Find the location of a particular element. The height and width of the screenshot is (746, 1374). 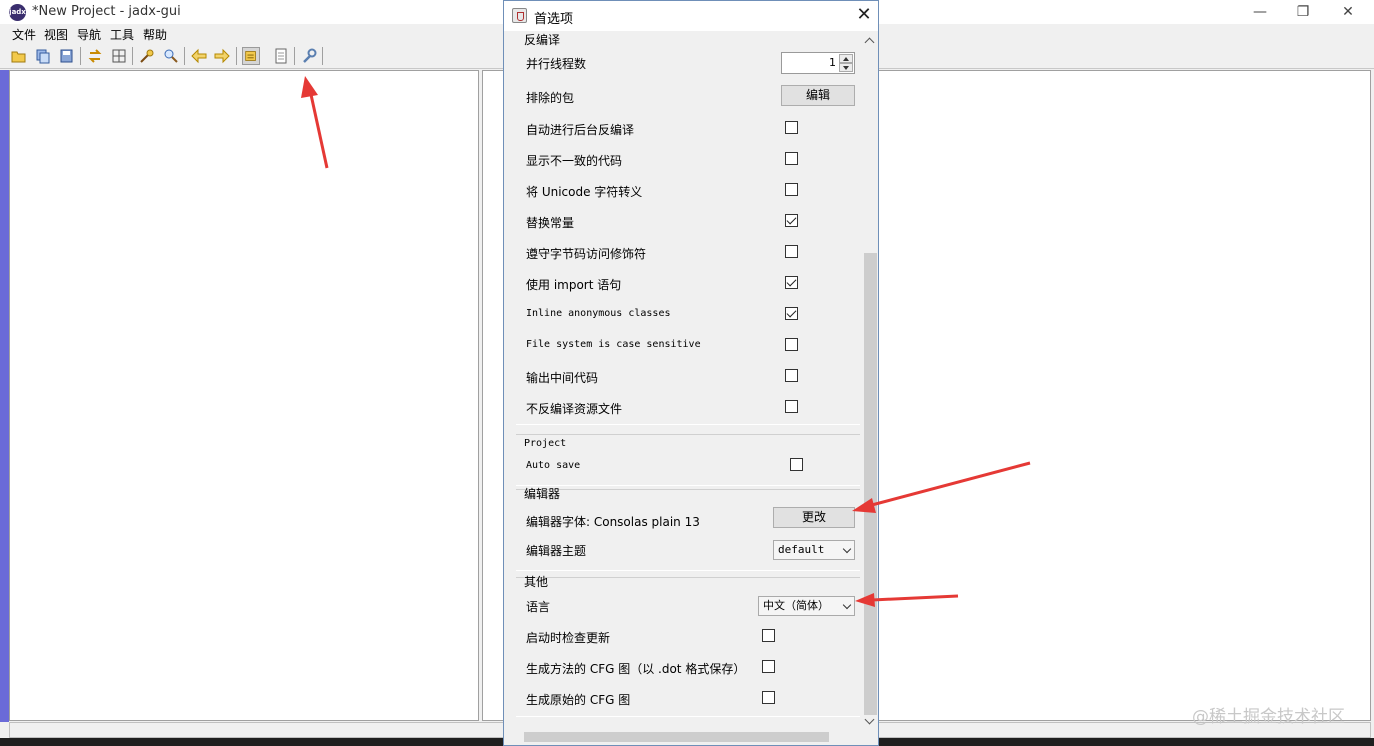

section-project: Project Auto save is located at coordinates (688, 460).